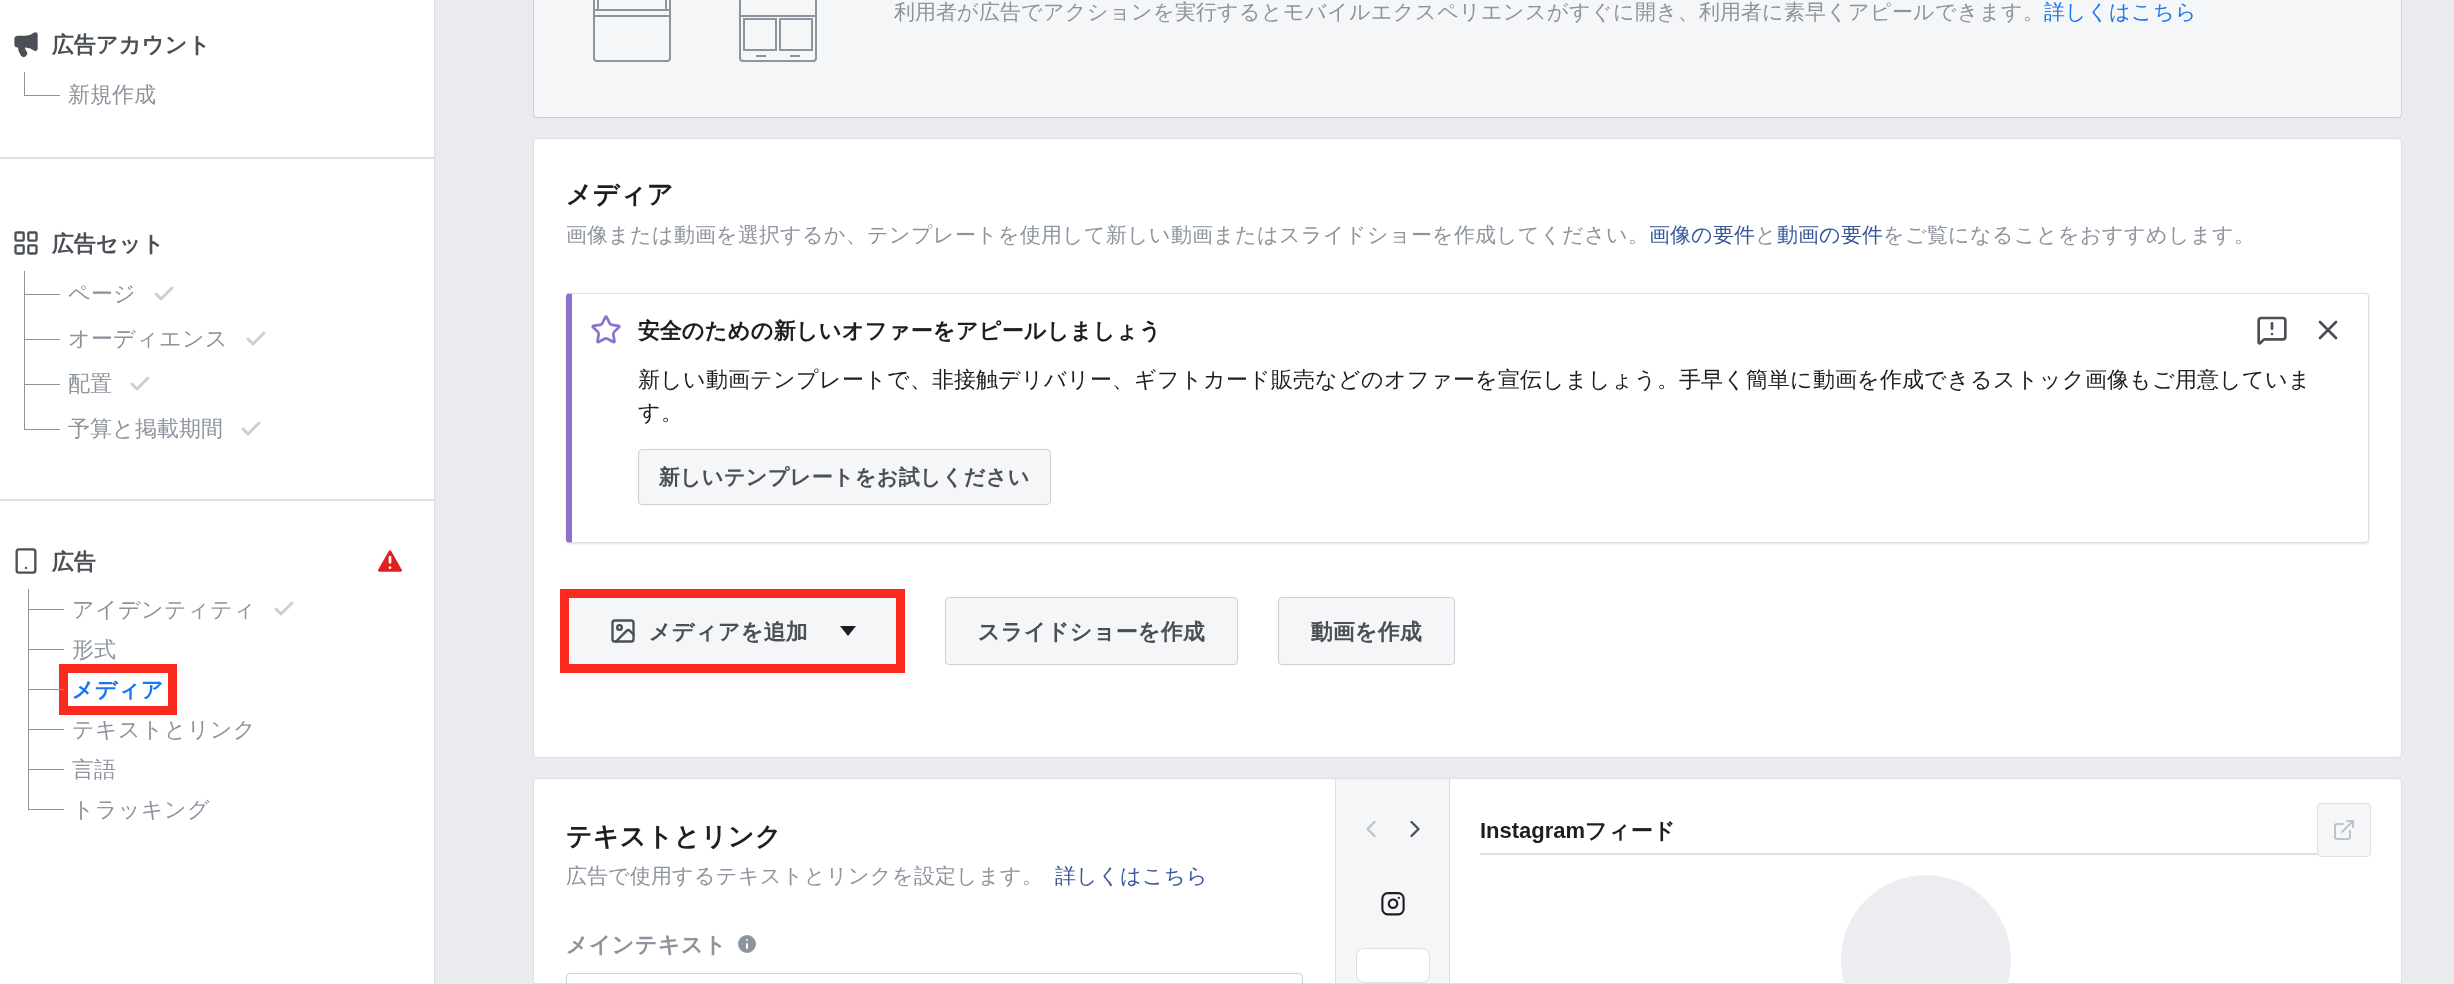 This screenshot has height=984, width=2454. I want to click on feedback-icon, so click(2272, 330).